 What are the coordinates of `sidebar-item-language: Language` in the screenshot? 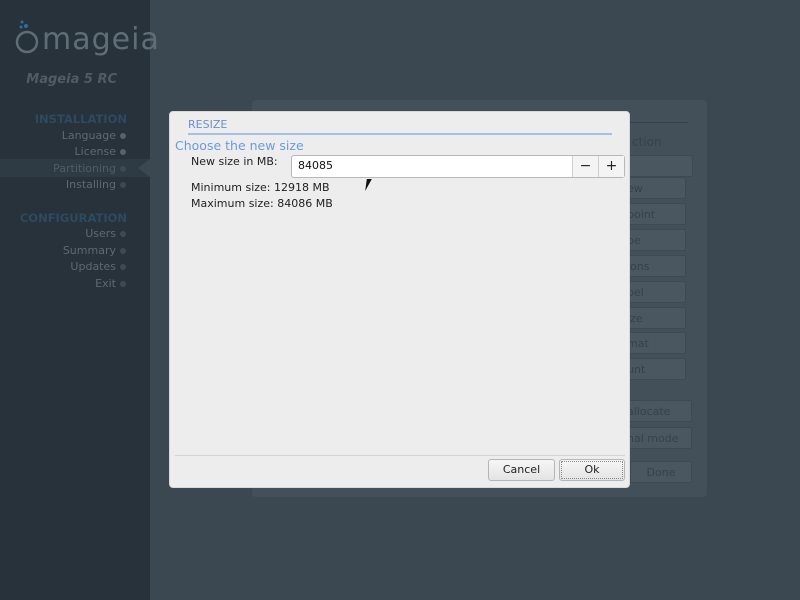 It's located at (88, 135).